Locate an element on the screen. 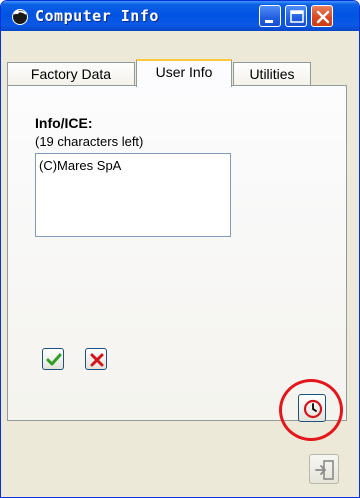  exit-icon is located at coordinates (324, 470).